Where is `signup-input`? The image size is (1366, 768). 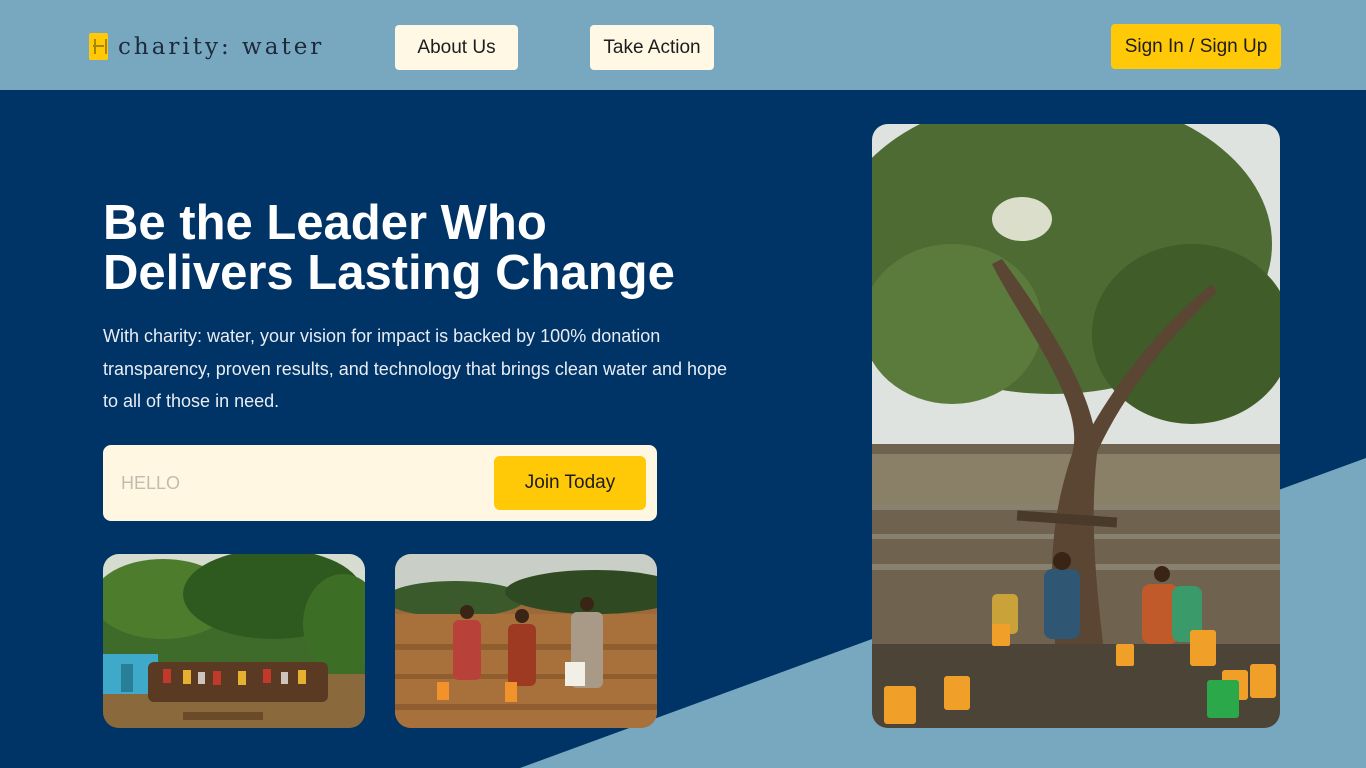 signup-input is located at coordinates (301, 483).